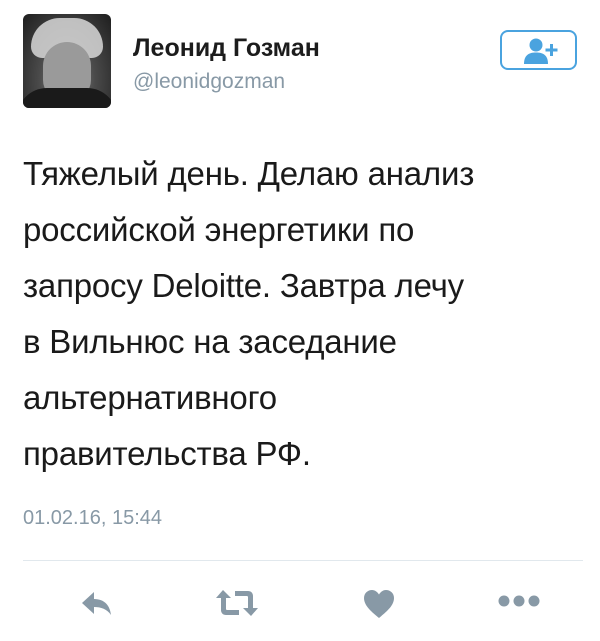 This screenshot has width=600, height=641. I want to click on author-name: Леонид Гозман, so click(226, 48).